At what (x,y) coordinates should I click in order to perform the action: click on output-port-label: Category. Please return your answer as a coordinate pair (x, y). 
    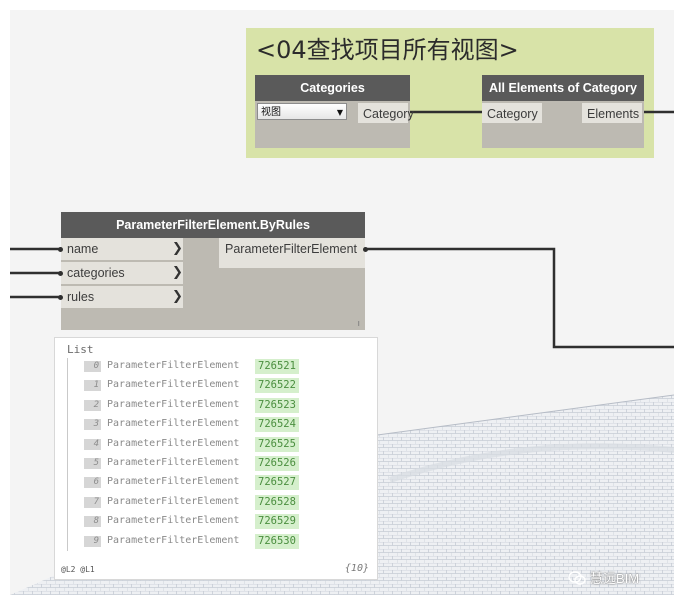
    Looking at the image, I should click on (388, 114).